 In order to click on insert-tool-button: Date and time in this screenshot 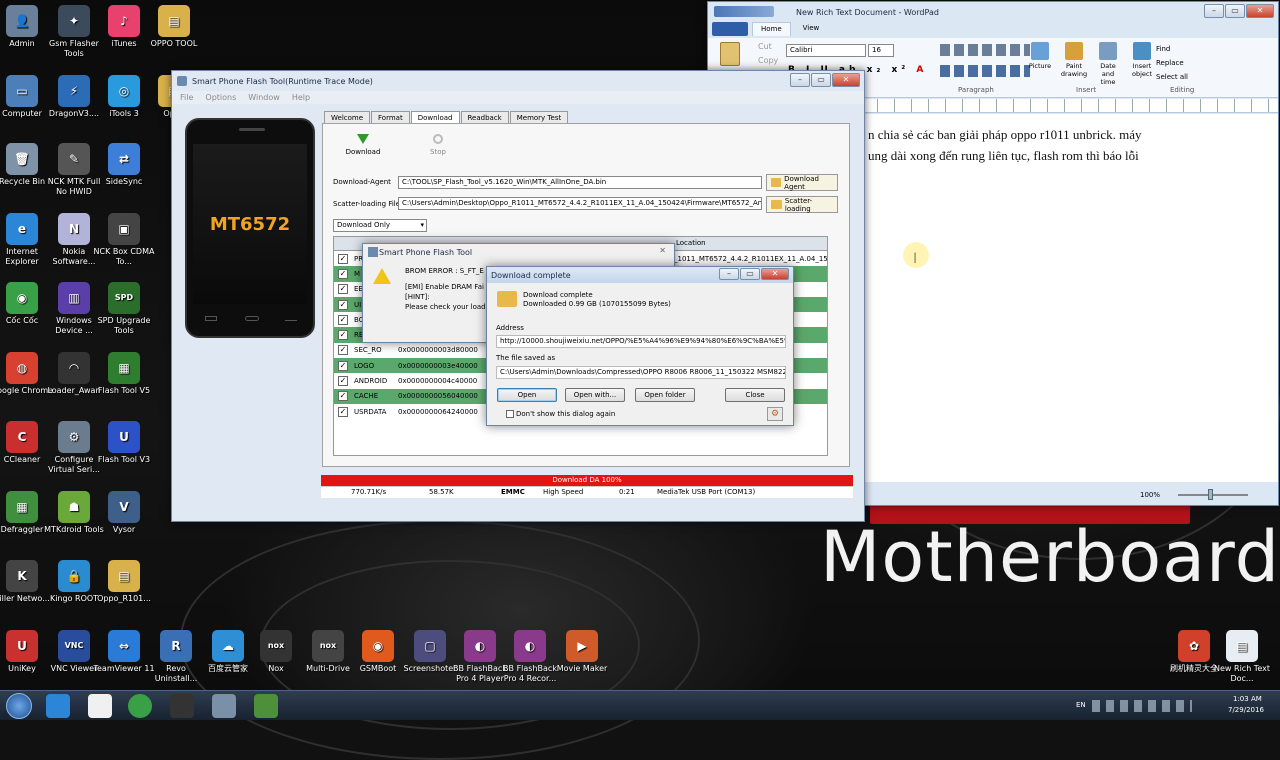, I will do `click(1108, 64)`.